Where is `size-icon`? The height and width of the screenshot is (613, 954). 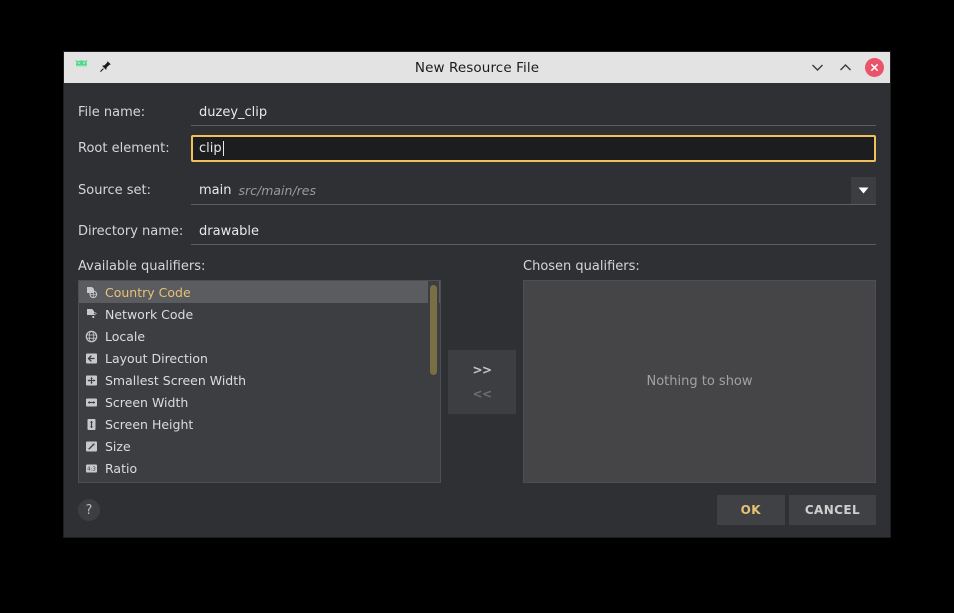
size-icon is located at coordinates (91, 446).